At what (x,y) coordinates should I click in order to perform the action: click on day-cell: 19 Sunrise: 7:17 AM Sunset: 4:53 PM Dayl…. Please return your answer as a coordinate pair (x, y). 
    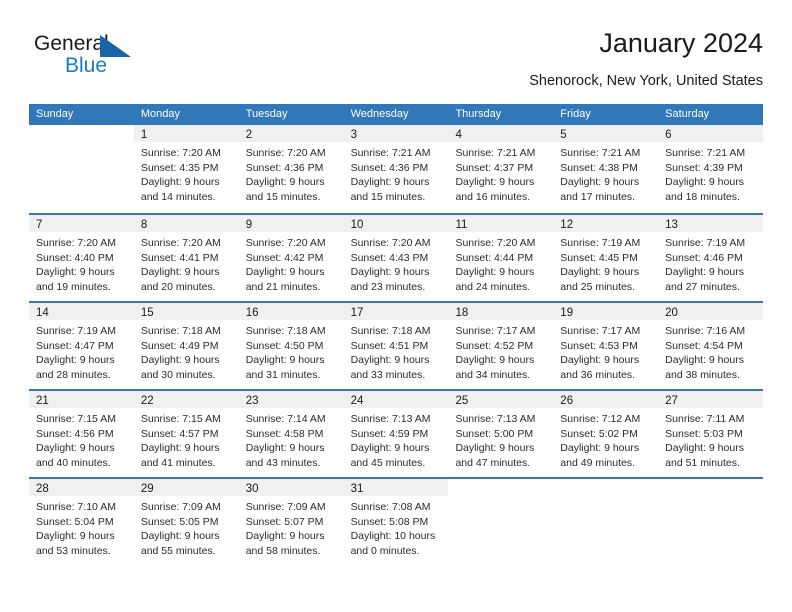
    Looking at the image, I should click on (606, 346).